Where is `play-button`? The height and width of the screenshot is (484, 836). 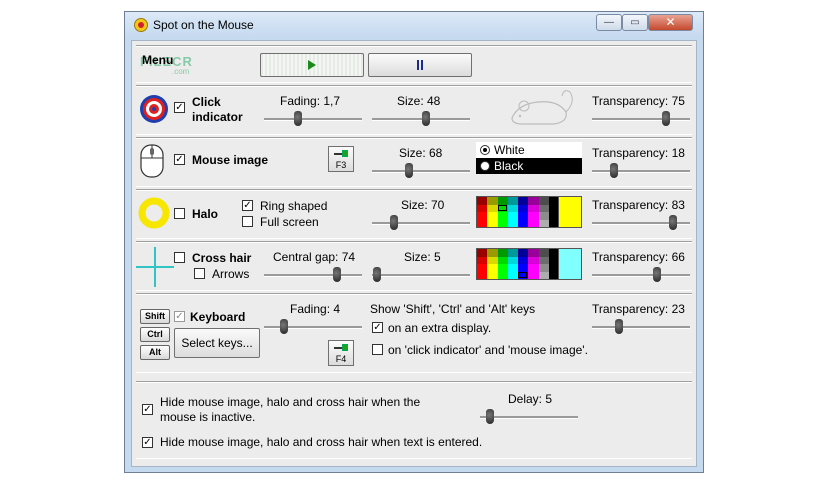
play-button is located at coordinates (312, 65).